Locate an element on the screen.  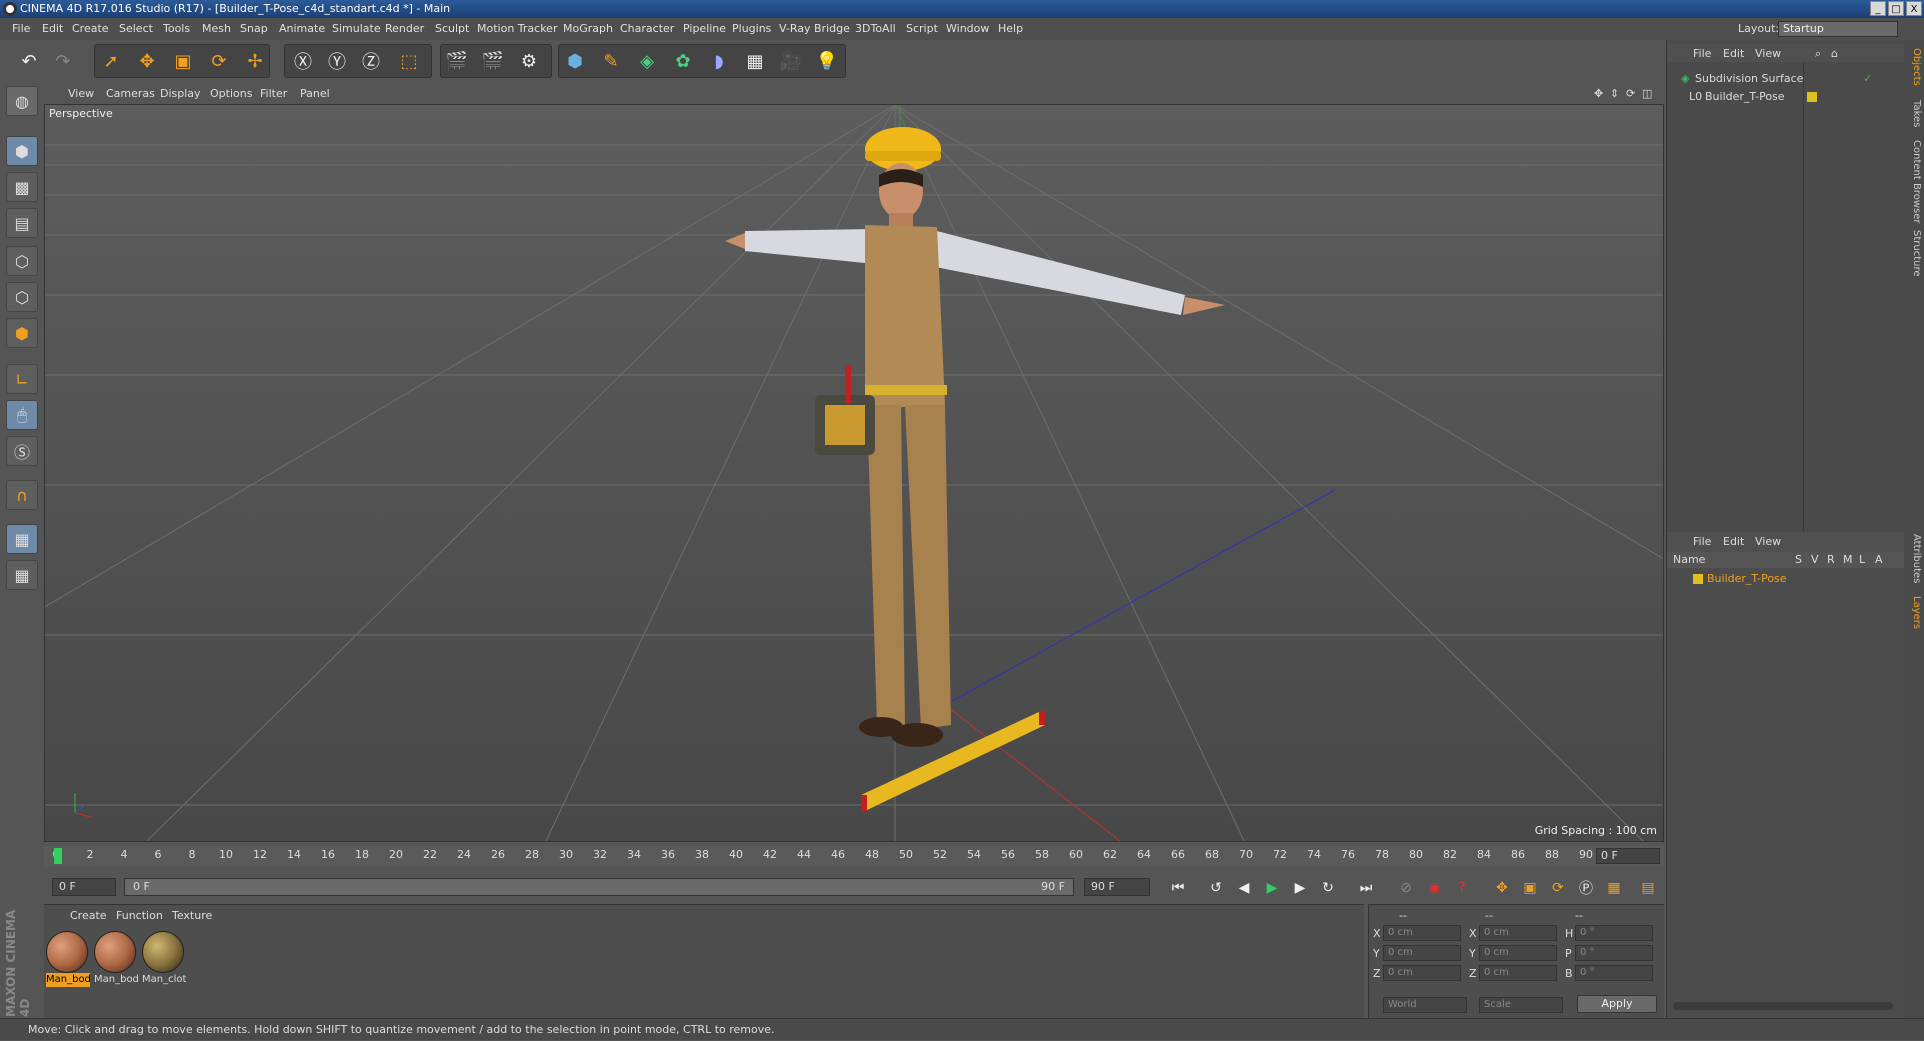
home-icon: ⌂ is located at coordinates (1834, 54).